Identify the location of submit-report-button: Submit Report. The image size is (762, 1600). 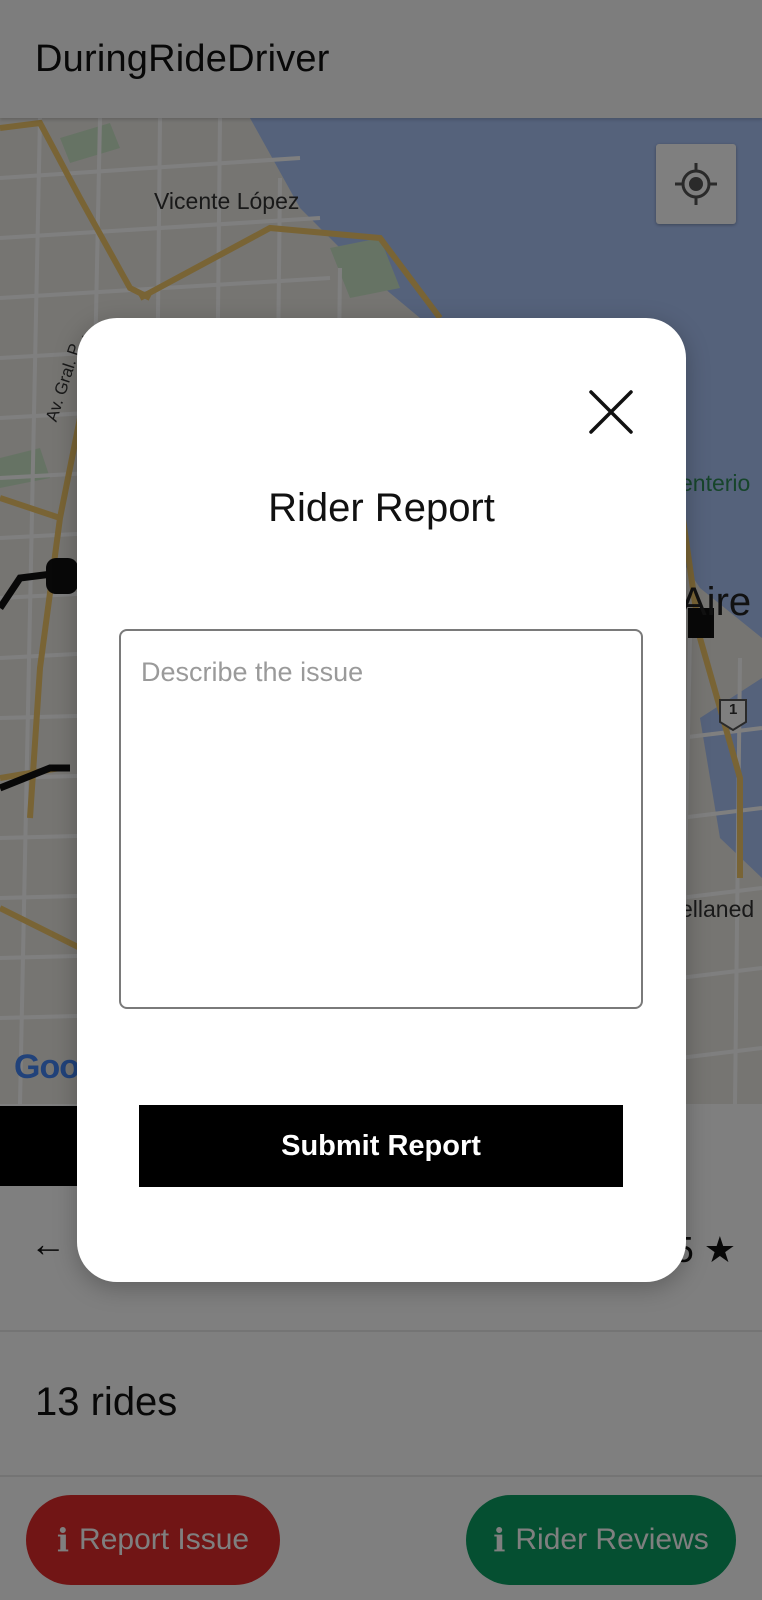
(381, 1146).